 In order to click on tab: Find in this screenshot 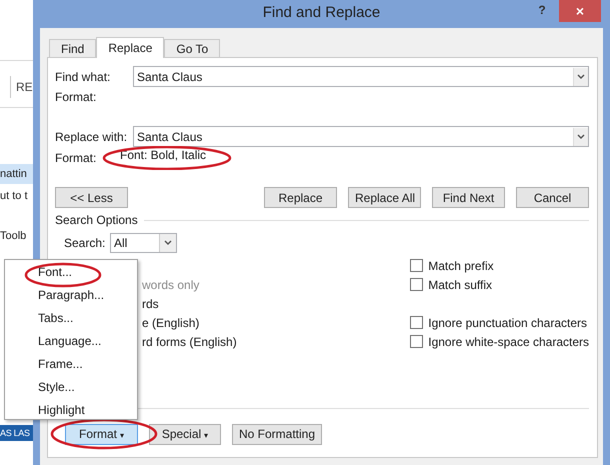, I will do `click(72, 48)`.